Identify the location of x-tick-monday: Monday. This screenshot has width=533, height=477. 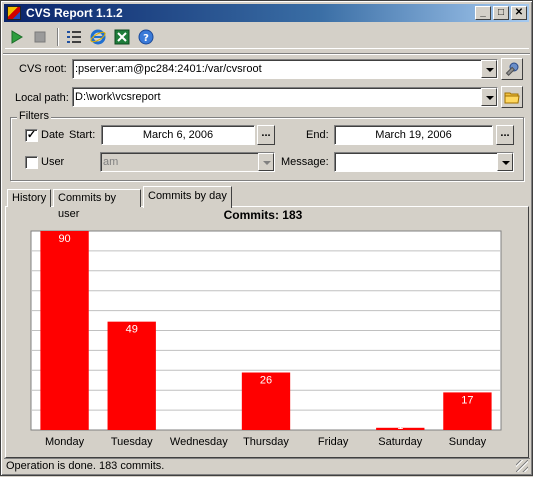
(65, 442).